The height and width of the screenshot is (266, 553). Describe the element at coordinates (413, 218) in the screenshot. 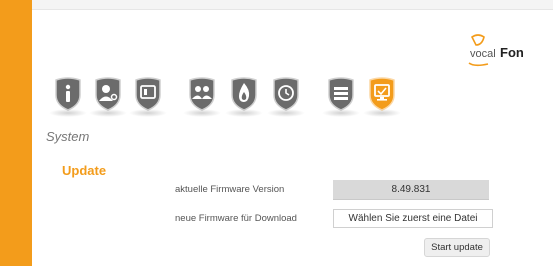

I see `choose-file-button: Wählen Sie zuerst eine Datei` at that location.